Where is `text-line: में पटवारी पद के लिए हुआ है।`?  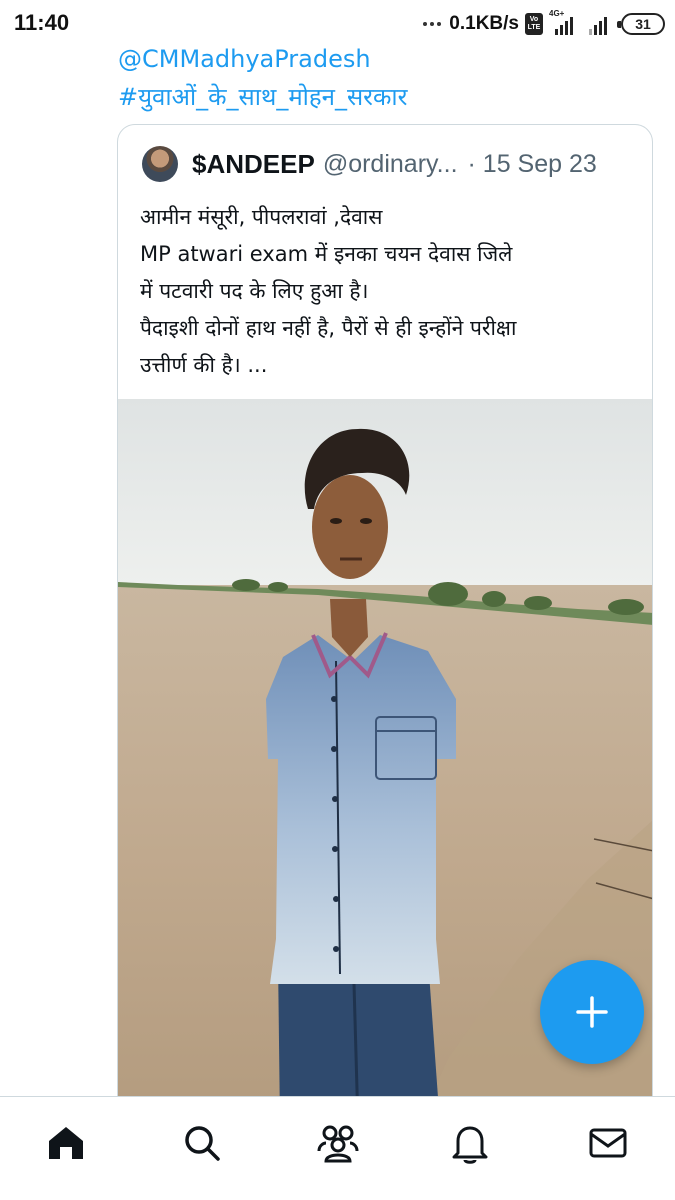
text-line: में पटवारी पद के लिए हुआ है। is located at coordinates (254, 291).